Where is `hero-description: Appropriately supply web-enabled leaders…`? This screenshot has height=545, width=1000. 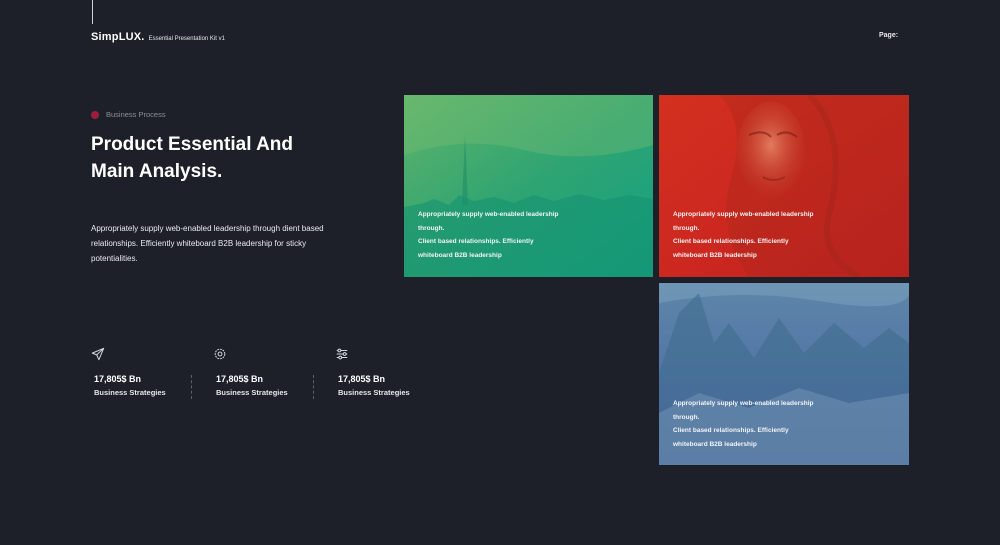 hero-description: Appropriately supply web-enabled leaders… is located at coordinates (207, 243).